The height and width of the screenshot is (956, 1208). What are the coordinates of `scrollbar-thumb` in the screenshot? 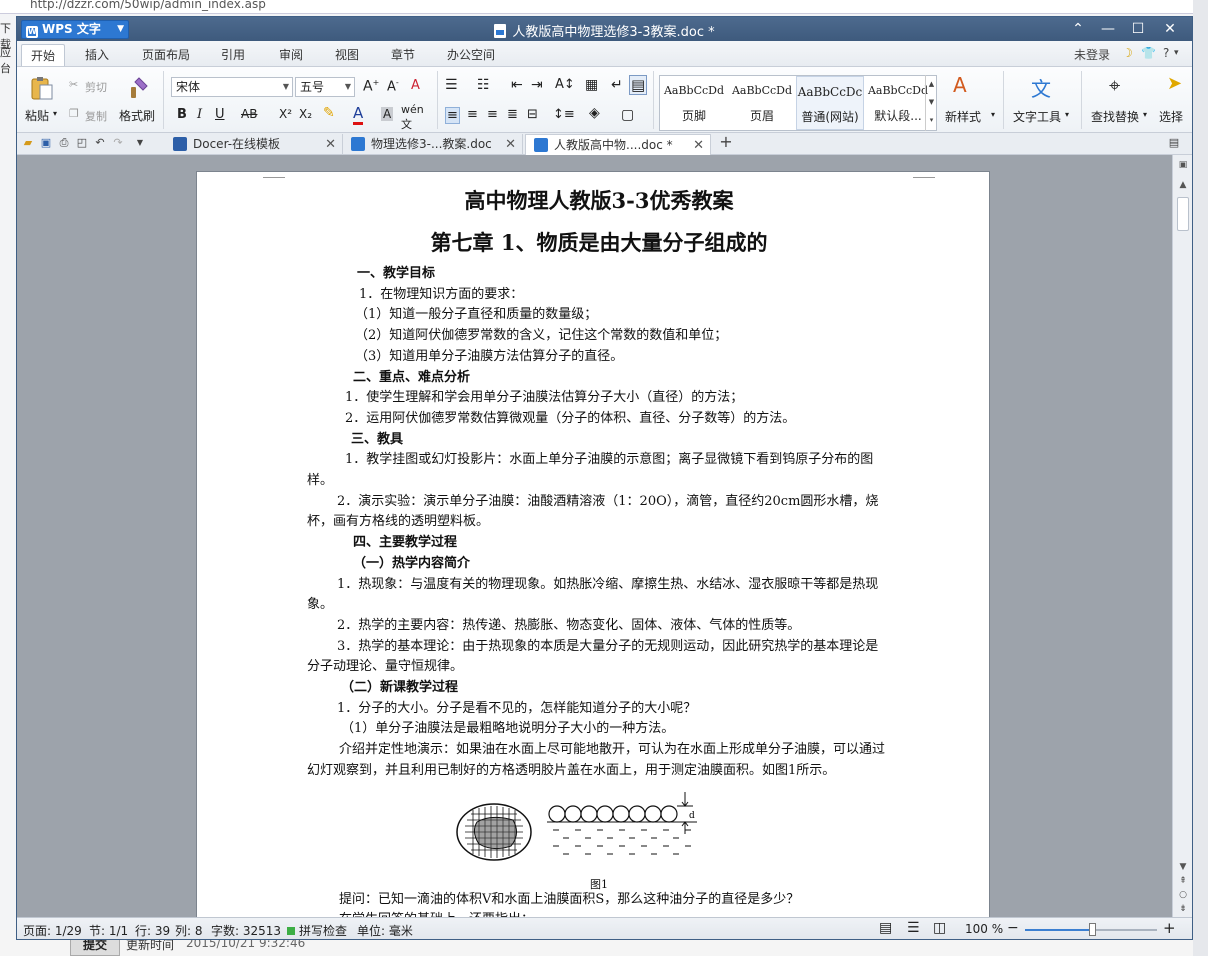 It's located at (1183, 214).